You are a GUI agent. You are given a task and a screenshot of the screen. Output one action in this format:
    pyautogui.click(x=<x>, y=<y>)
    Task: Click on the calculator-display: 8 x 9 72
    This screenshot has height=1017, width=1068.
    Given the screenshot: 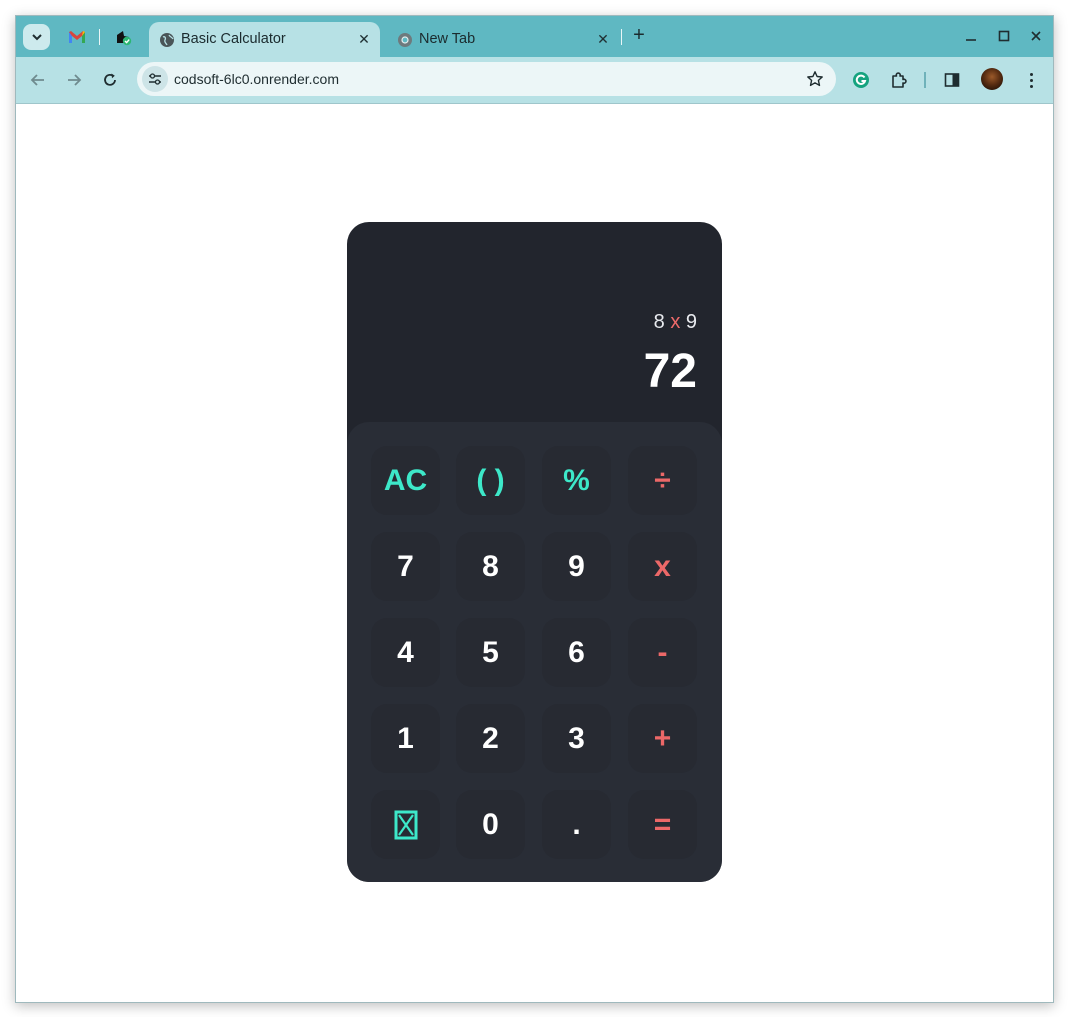 What is the action you would take?
    pyautogui.click(x=534, y=322)
    